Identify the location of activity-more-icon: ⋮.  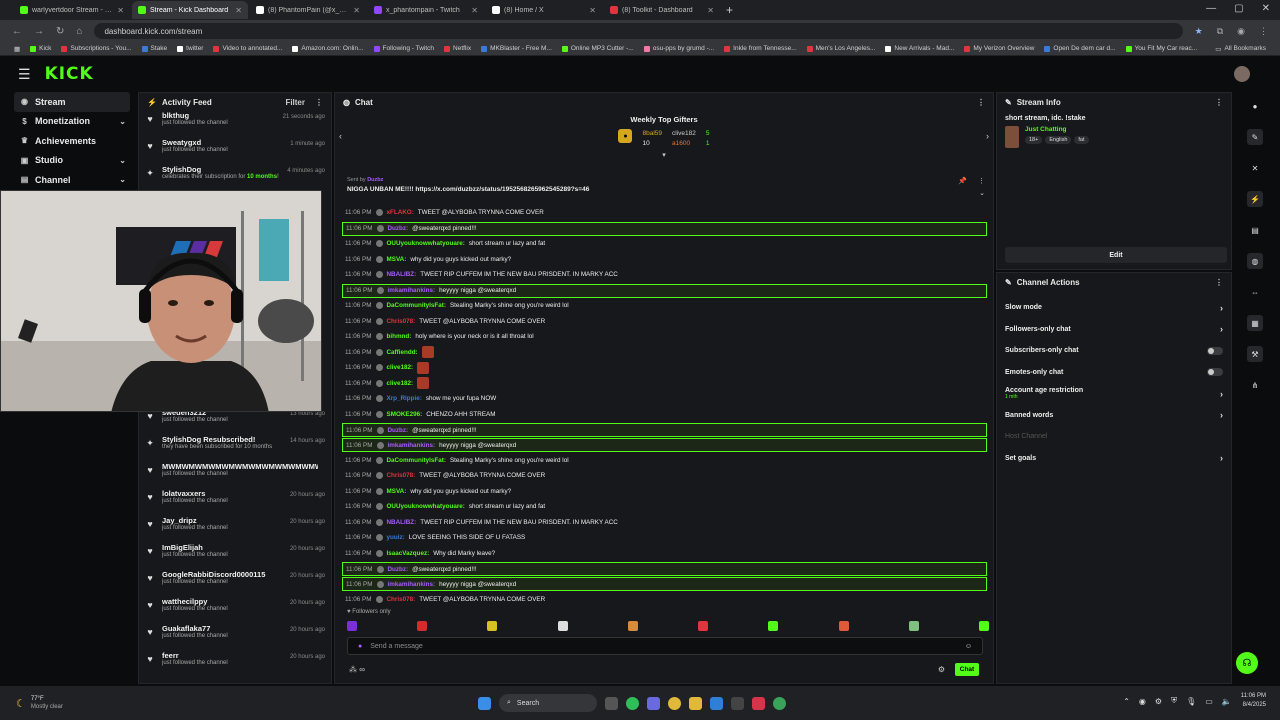
(319, 102).